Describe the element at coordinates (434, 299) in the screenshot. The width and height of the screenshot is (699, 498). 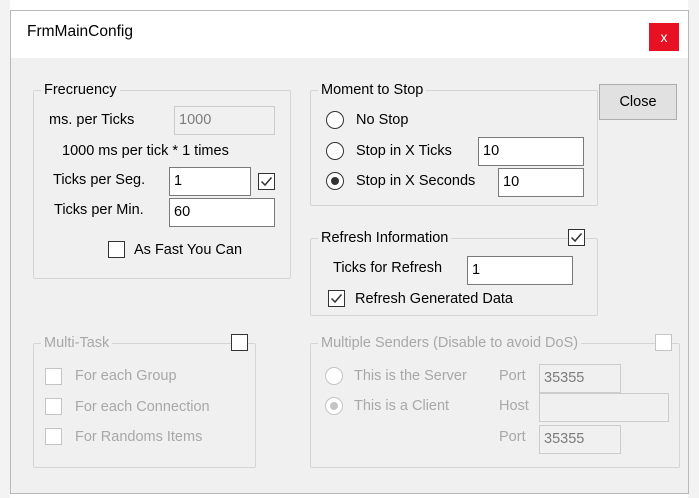
I see `refresh-generated-label: Refresh Generated Data` at that location.